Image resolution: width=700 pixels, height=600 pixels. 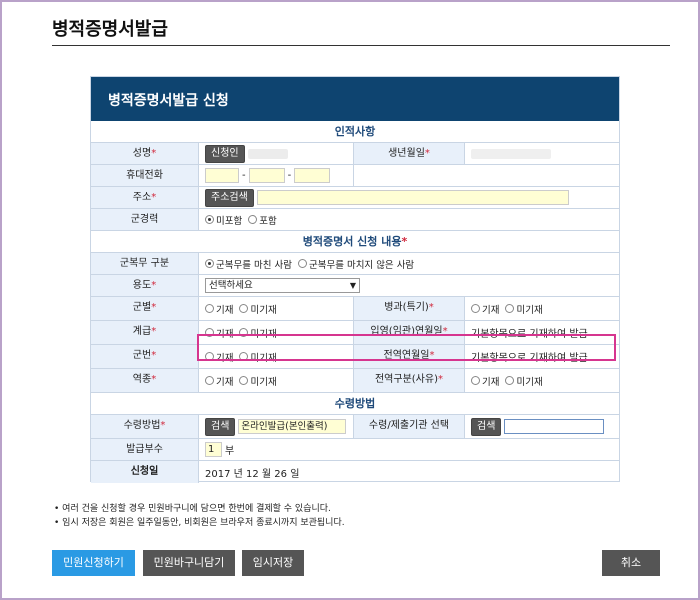 I want to click on address-label: 주소*, so click(x=145, y=197).